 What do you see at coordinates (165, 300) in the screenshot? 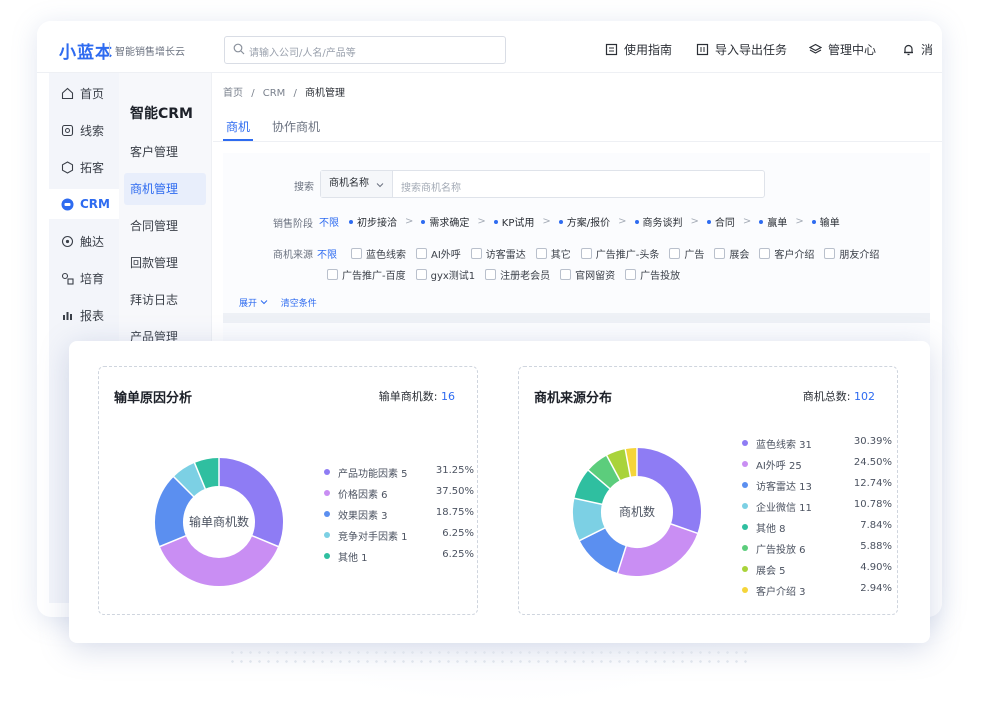
I see `submenu-item-visit-logs: 拜访日志` at bounding box center [165, 300].